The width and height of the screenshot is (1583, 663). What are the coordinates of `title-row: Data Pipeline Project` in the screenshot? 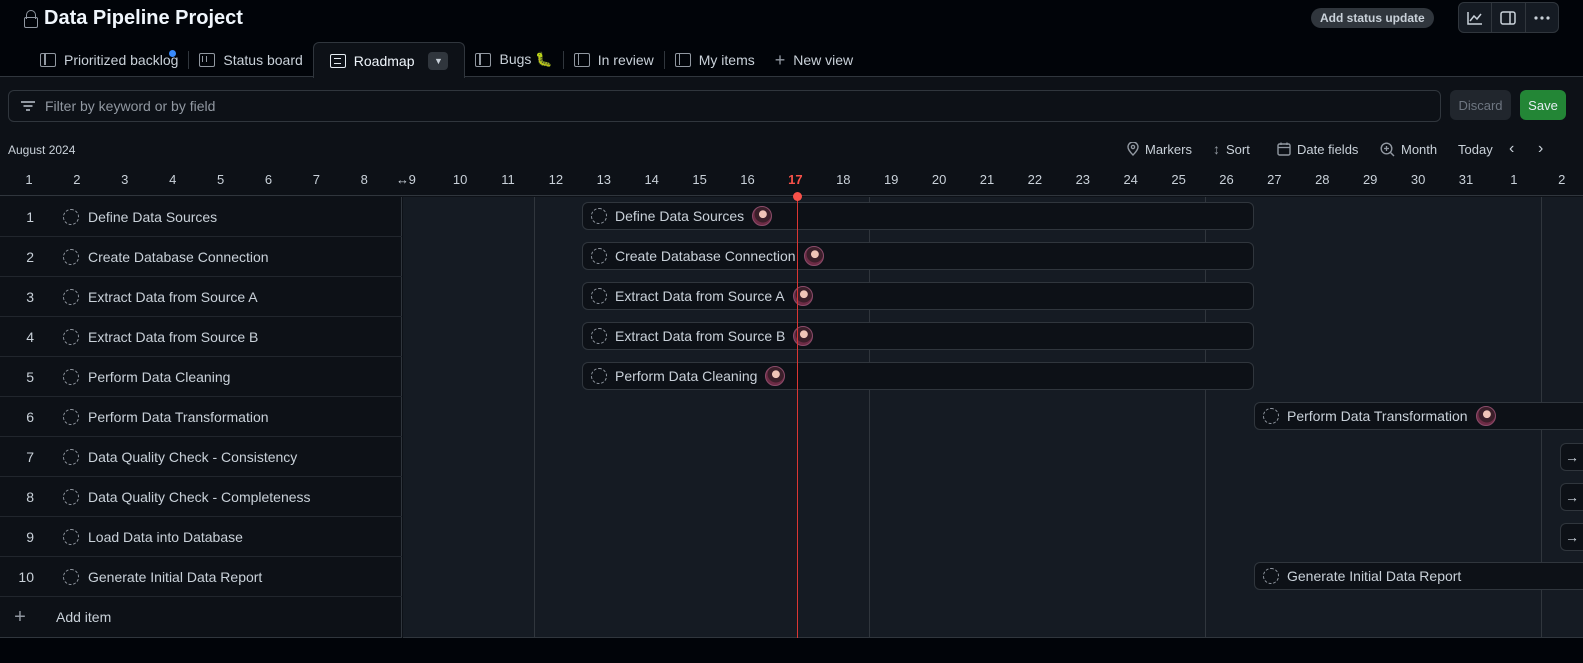 It's located at (133, 18).